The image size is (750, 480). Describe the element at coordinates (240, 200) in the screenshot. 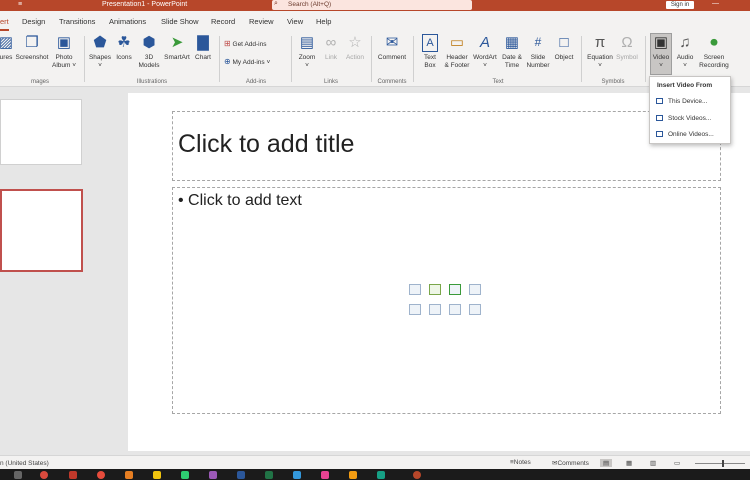

I see `content-placeholder-text: • Click to add text` at that location.